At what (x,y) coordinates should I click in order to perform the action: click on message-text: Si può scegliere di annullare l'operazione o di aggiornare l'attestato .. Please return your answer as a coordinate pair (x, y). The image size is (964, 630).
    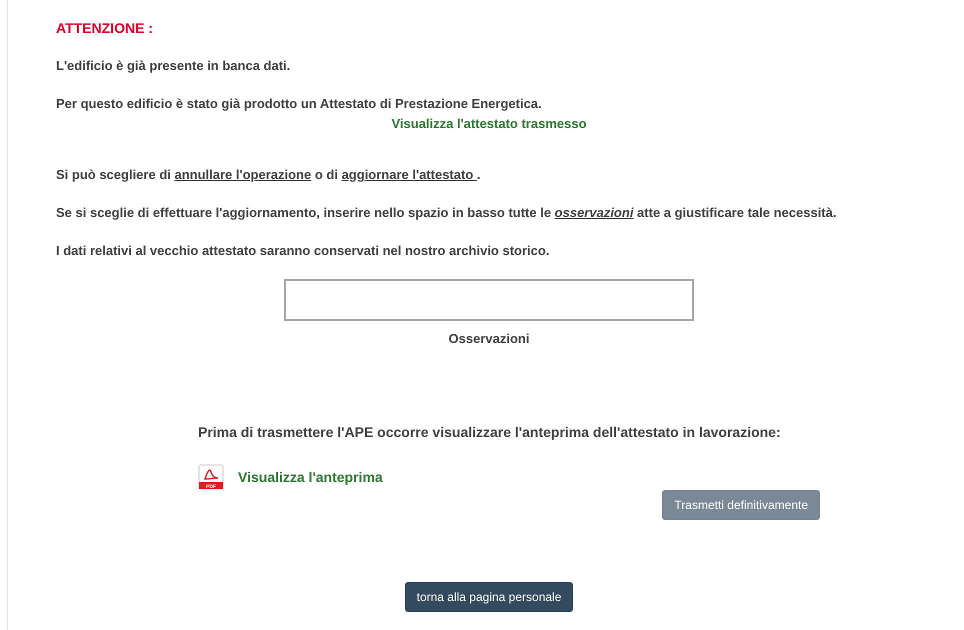
    Looking at the image, I should click on (269, 175).